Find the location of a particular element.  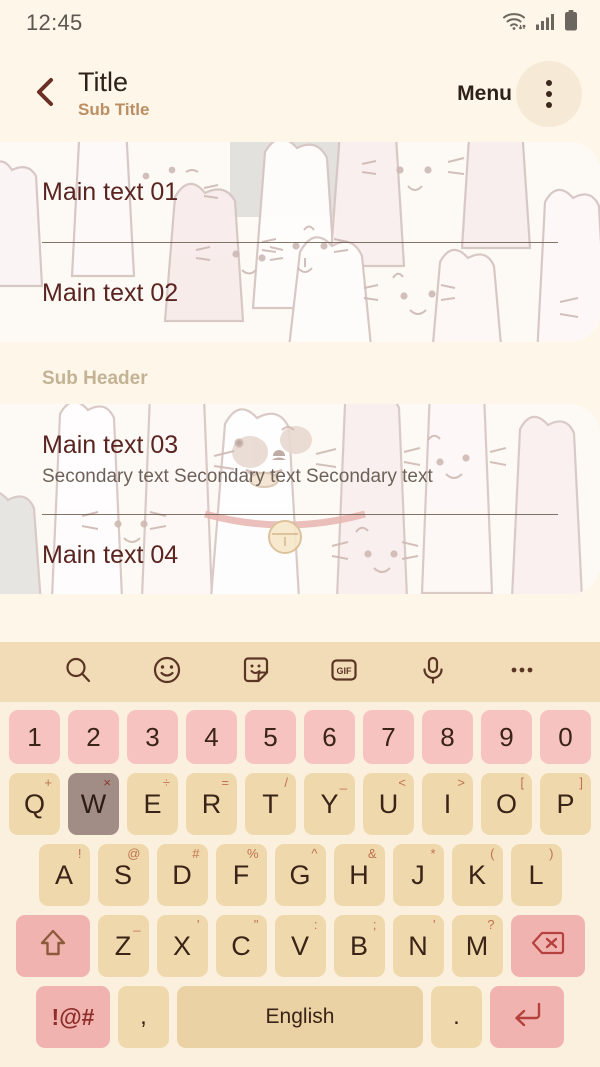

key-l: ) L is located at coordinates (536, 875).